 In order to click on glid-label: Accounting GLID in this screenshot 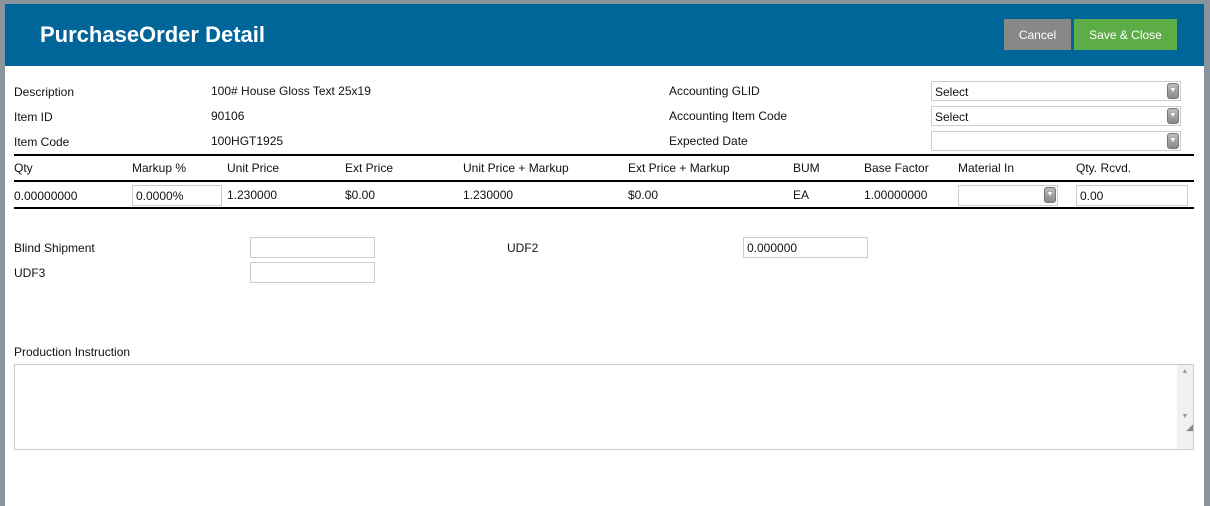, I will do `click(714, 91)`.